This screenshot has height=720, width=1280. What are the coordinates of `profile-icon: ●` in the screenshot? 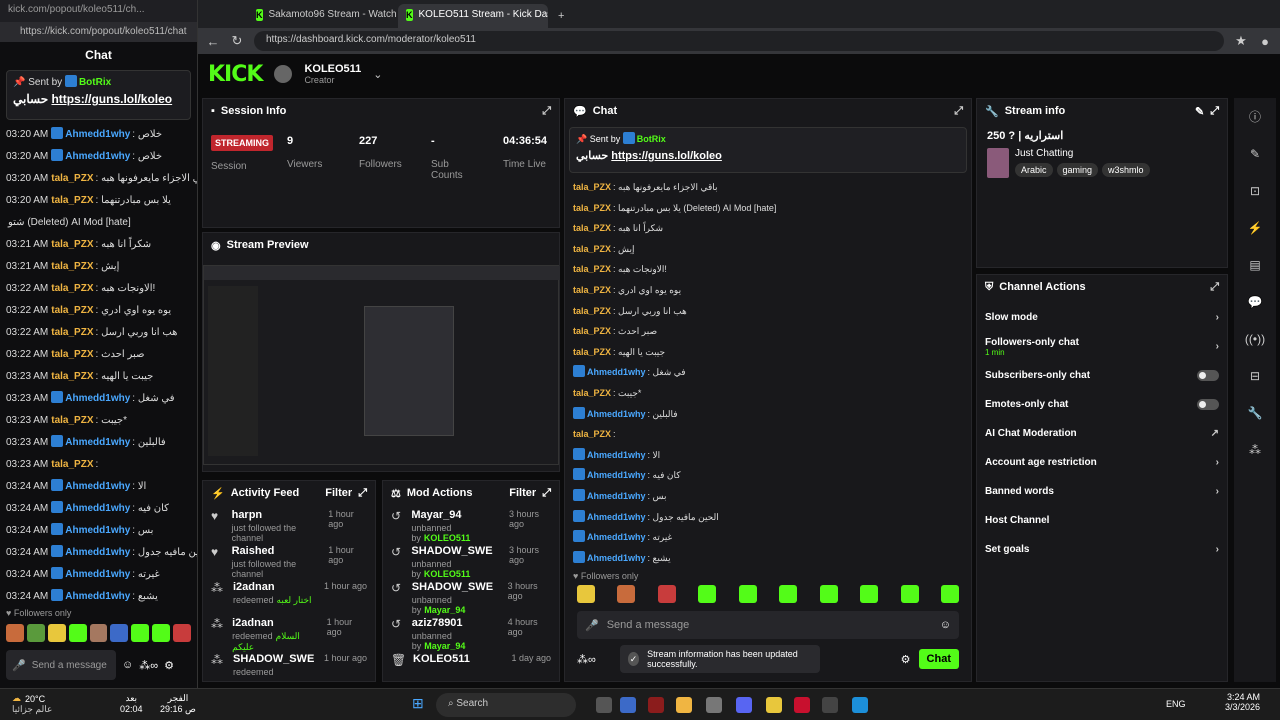 It's located at (1265, 41).